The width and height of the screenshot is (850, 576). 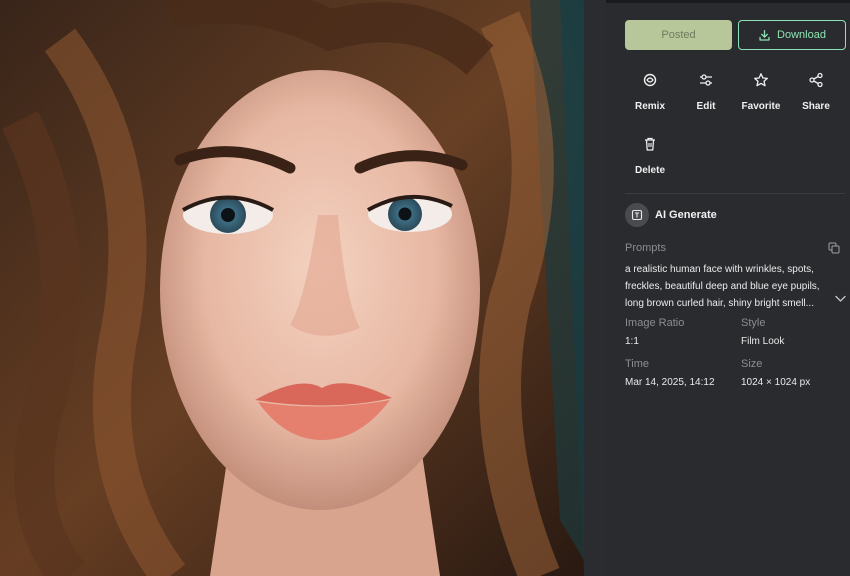 What do you see at coordinates (632, 341) in the screenshot?
I see `image-ratio-value: 1:1` at bounding box center [632, 341].